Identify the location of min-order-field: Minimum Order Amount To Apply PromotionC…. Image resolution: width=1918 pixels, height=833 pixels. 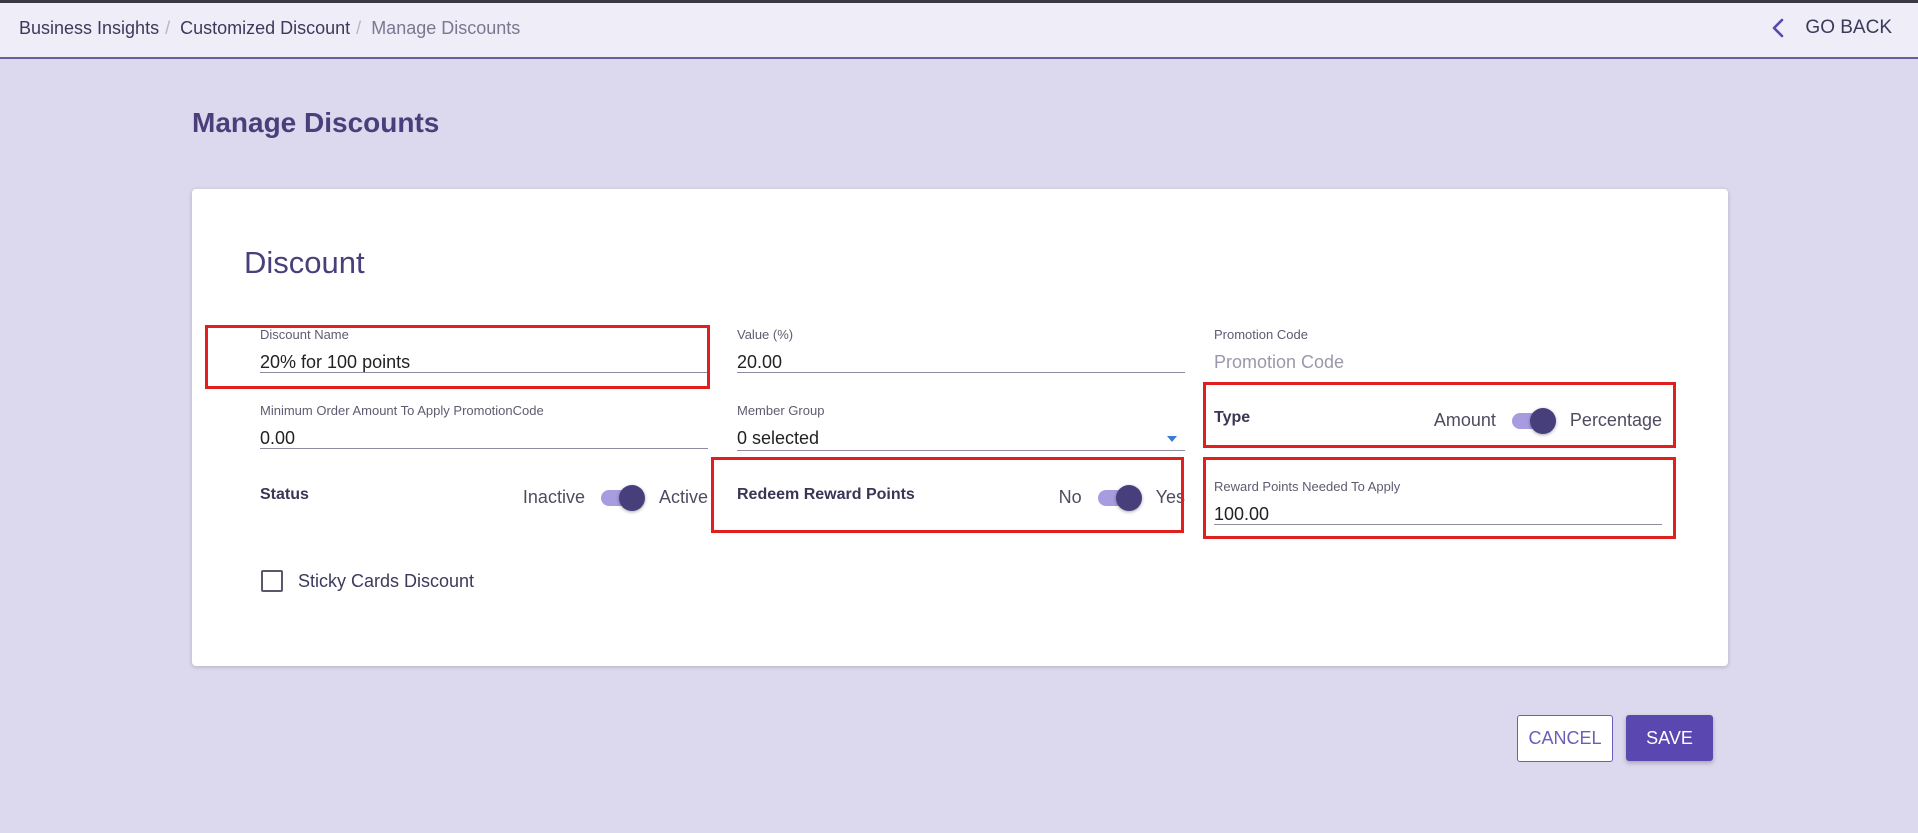
(484, 426).